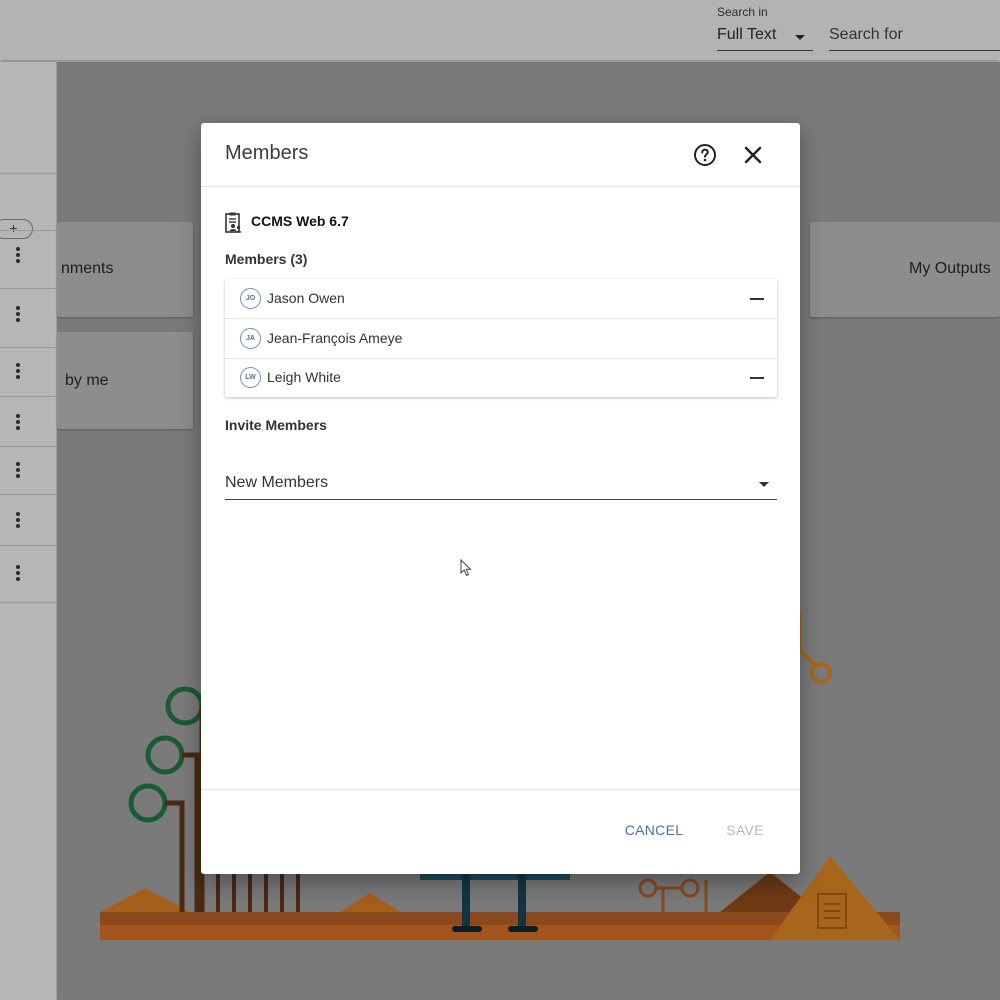 This screenshot has height=1000, width=1000. What do you see at coordinates (267, 153) in the screenshot?
I see `dialog-title: Members` at bounding box center [267, 153].